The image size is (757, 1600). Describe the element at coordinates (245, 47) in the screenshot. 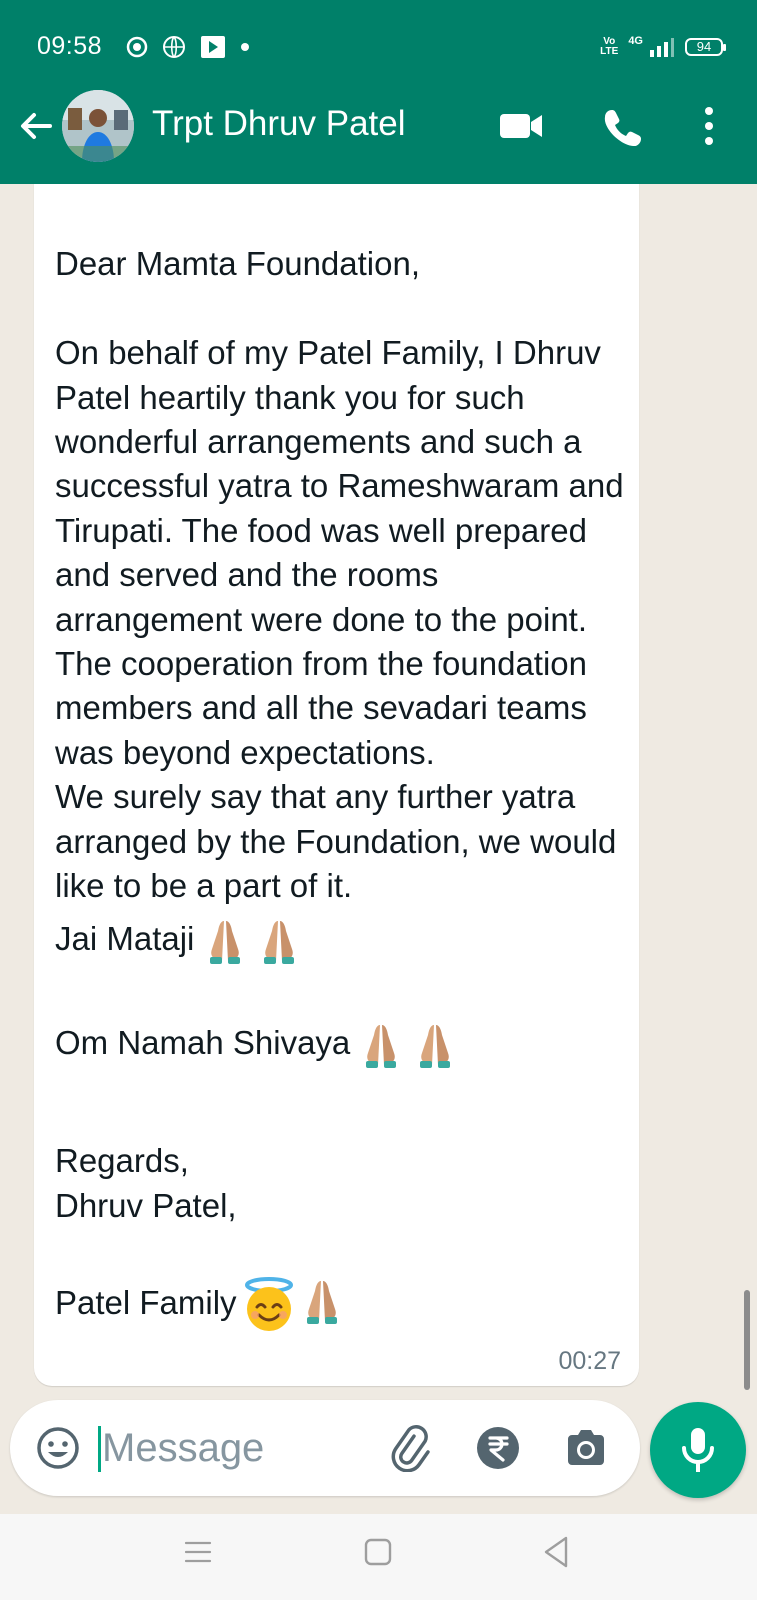

I see `more-notifications-dot-icon` at that location.